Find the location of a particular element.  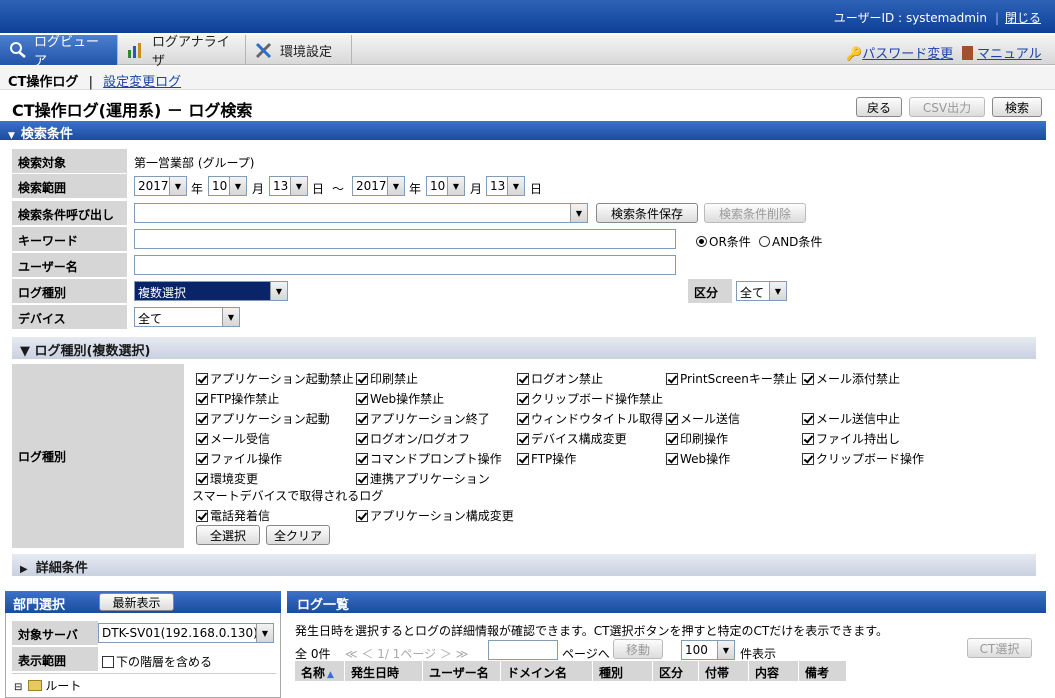

include-lower-checkbox: 下の階層を含める is located at coordinates (157, 661).